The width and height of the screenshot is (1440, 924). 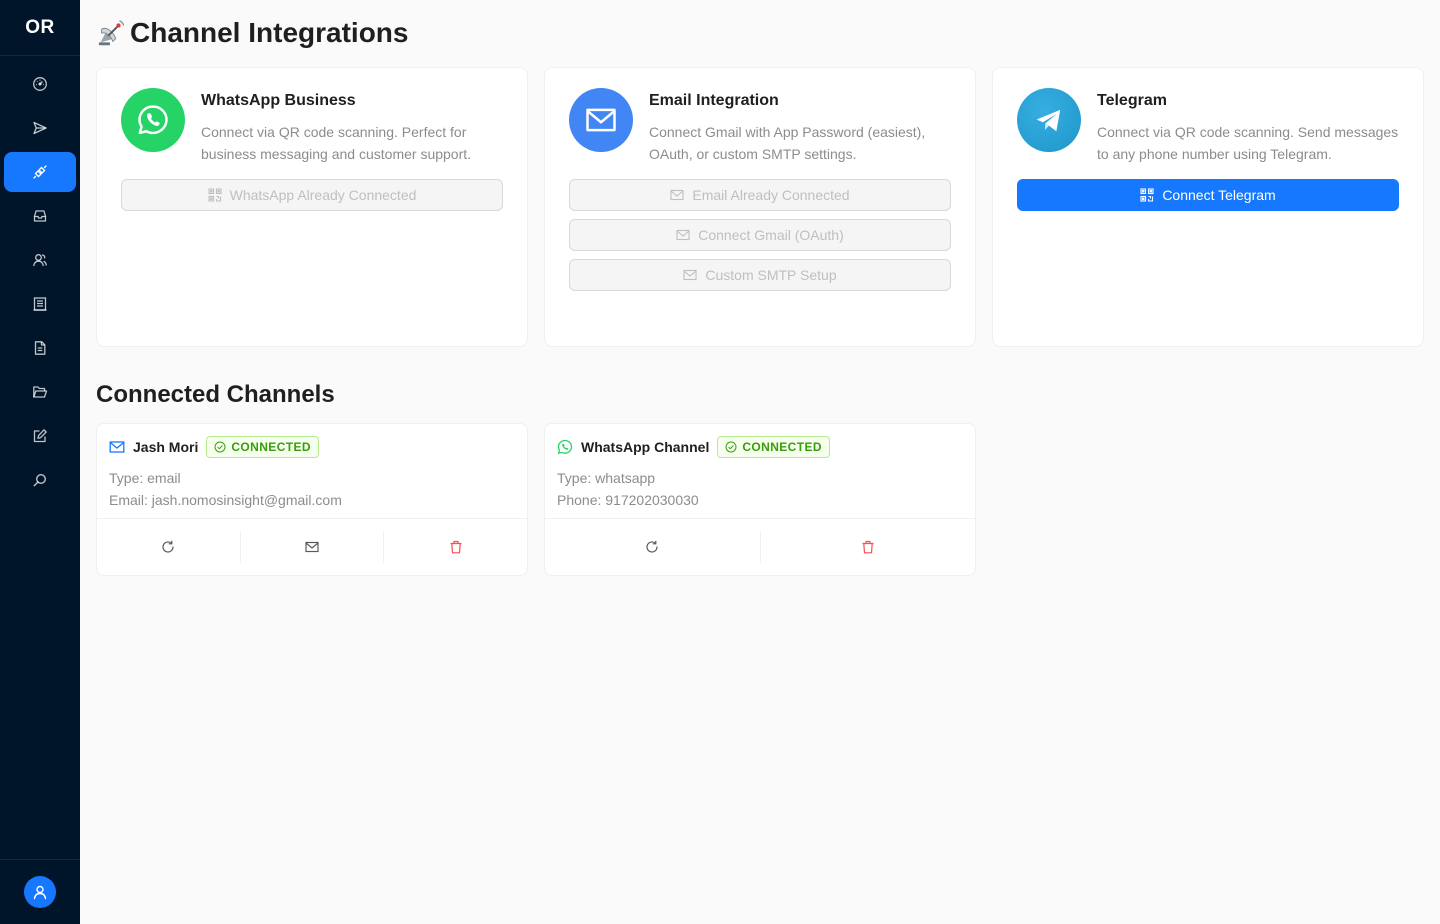 I want to click on whatsapp-connected-button: WhatsApp Already Connected, so click(x=312, y=195).